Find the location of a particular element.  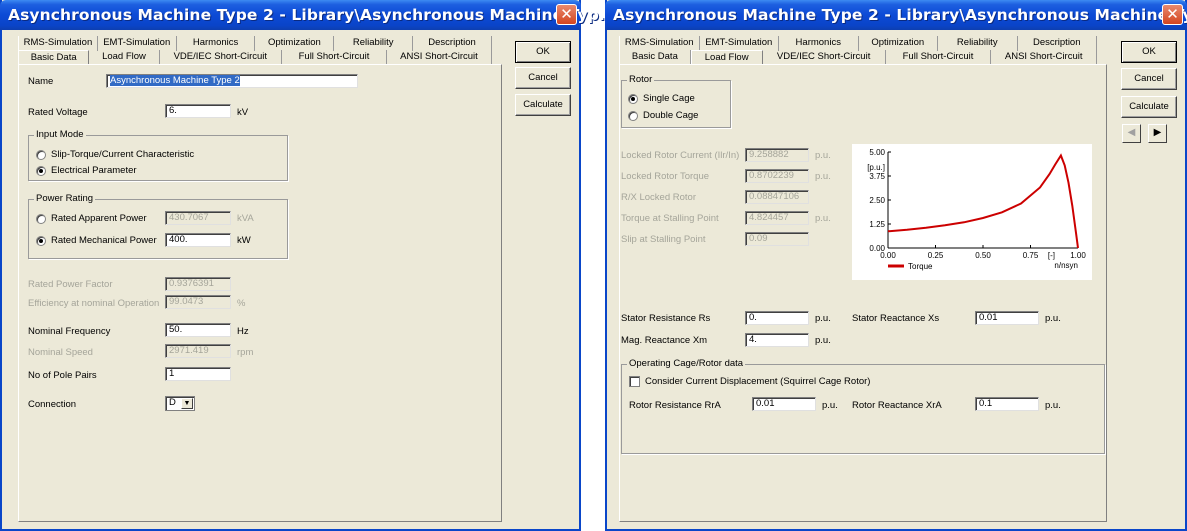

rated-mechanical-power-field: 400. is located at coordinates (198, 240).